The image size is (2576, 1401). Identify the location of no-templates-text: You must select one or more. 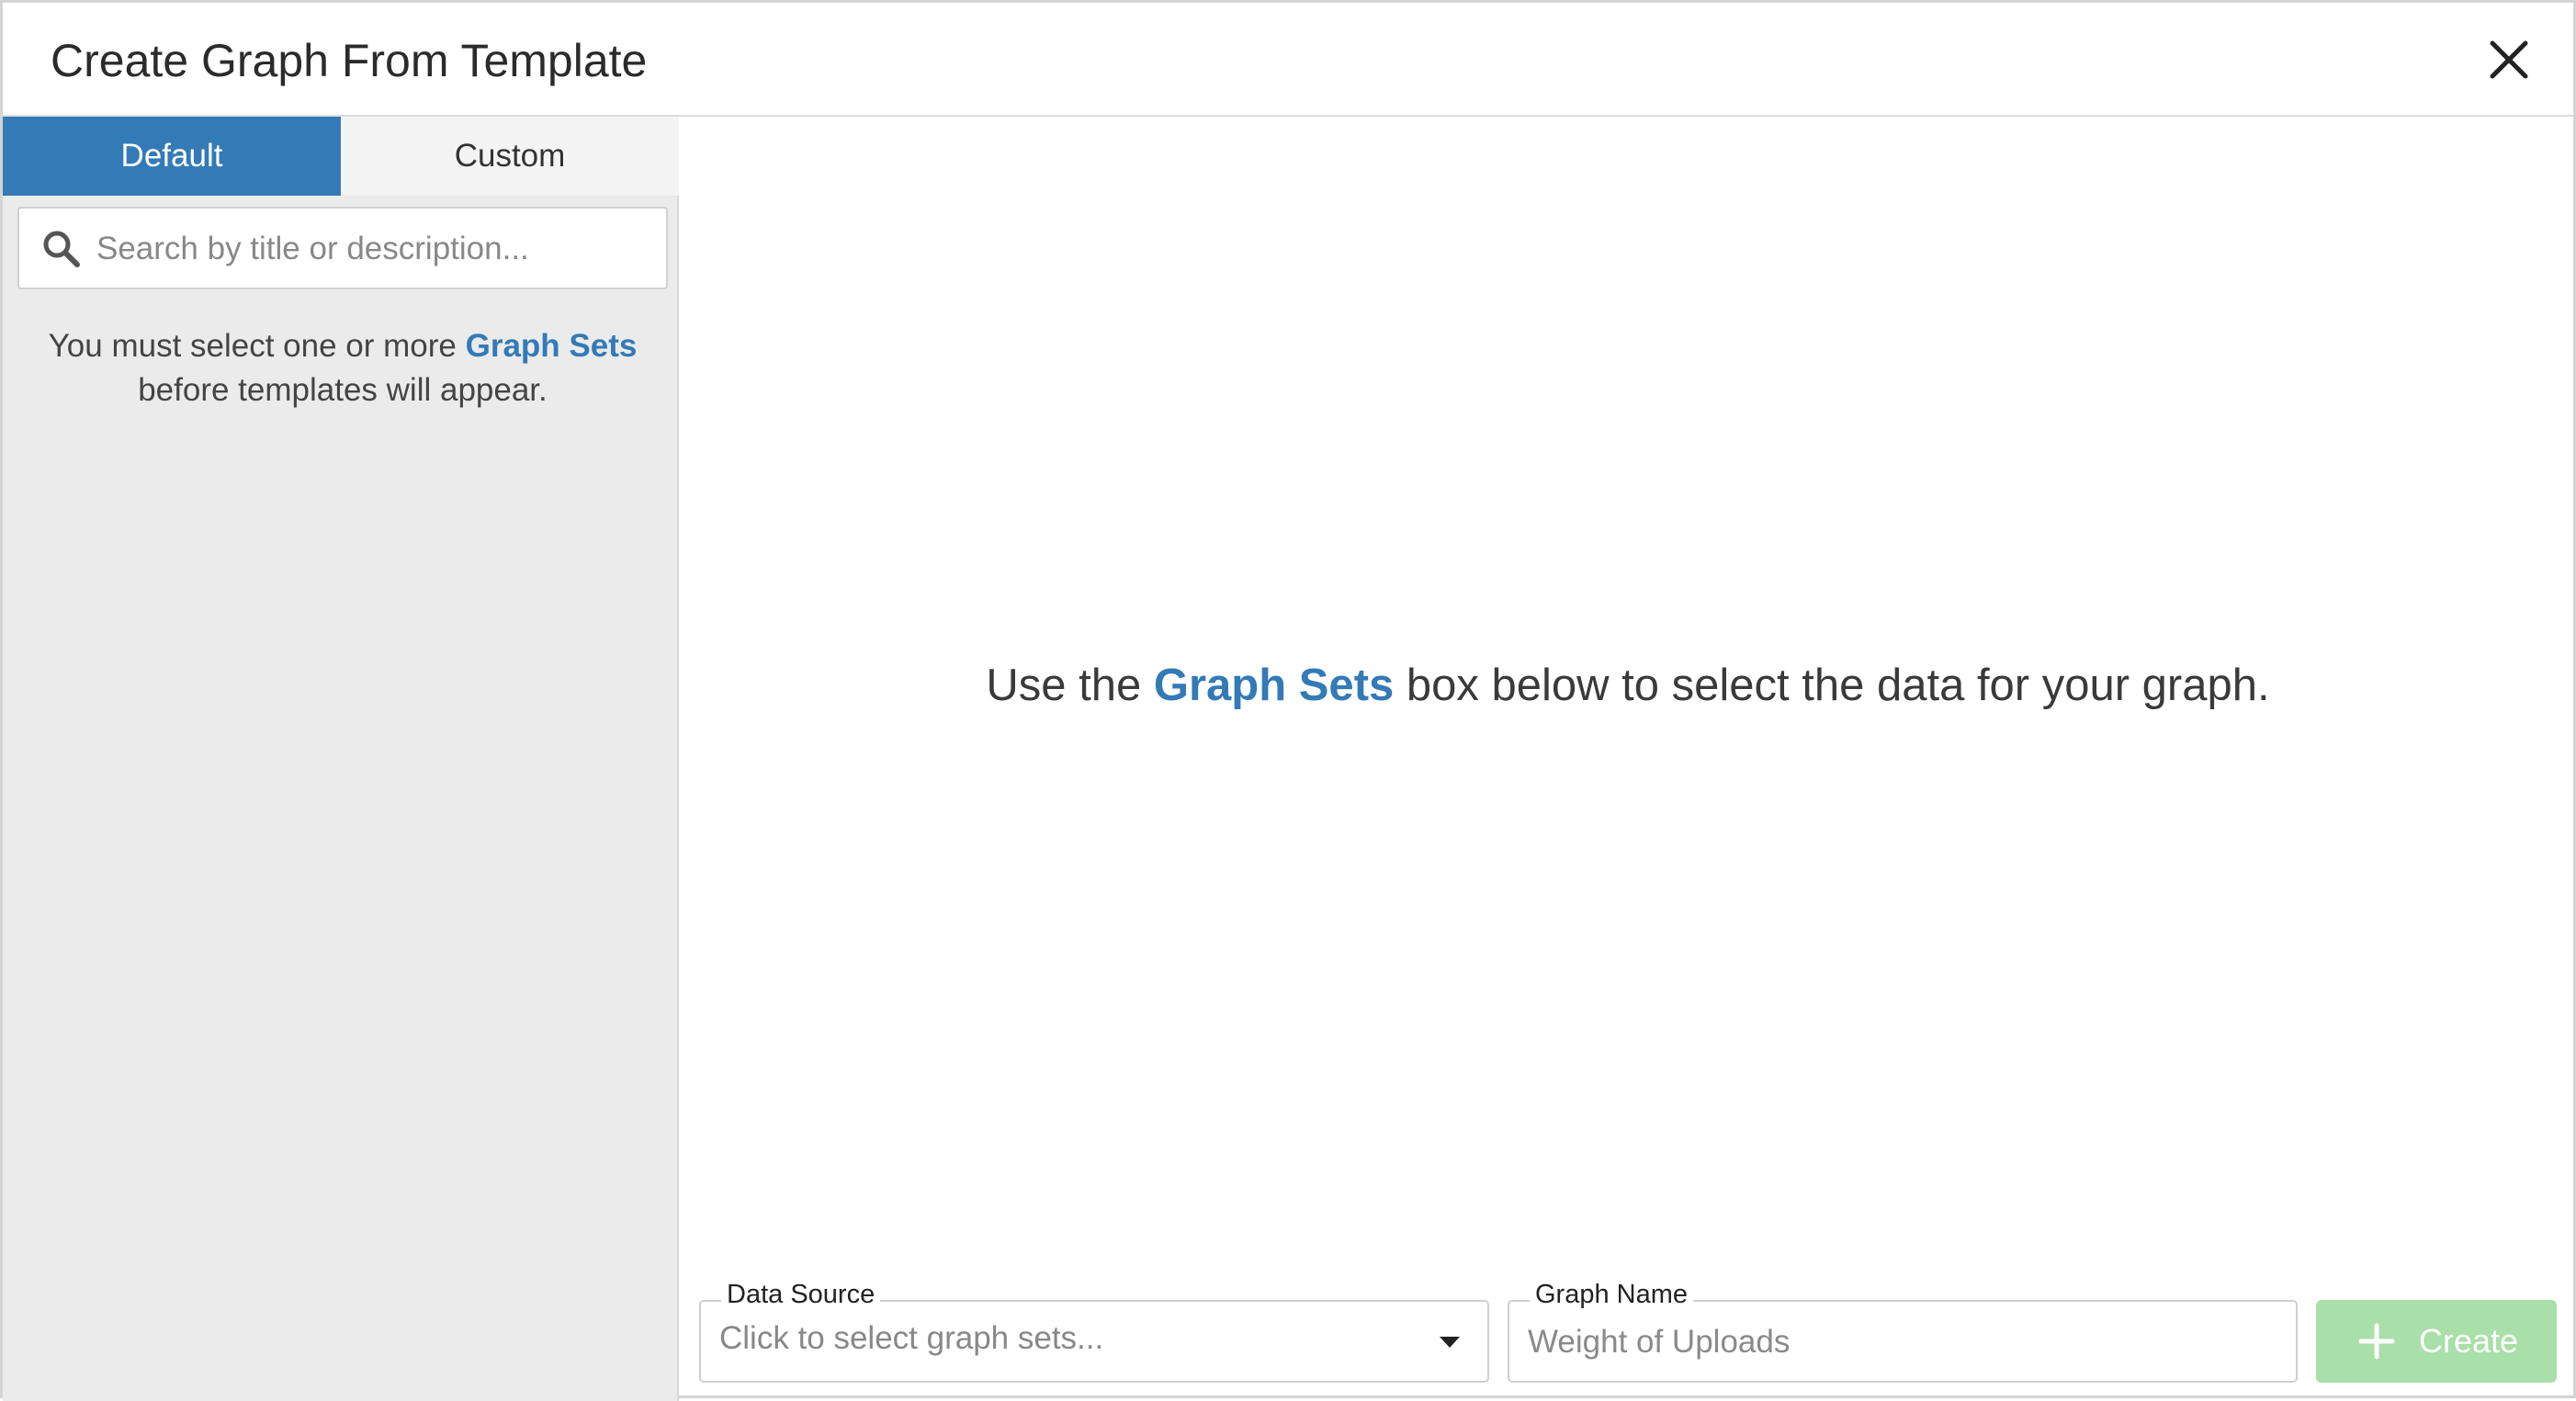
(257, 346).